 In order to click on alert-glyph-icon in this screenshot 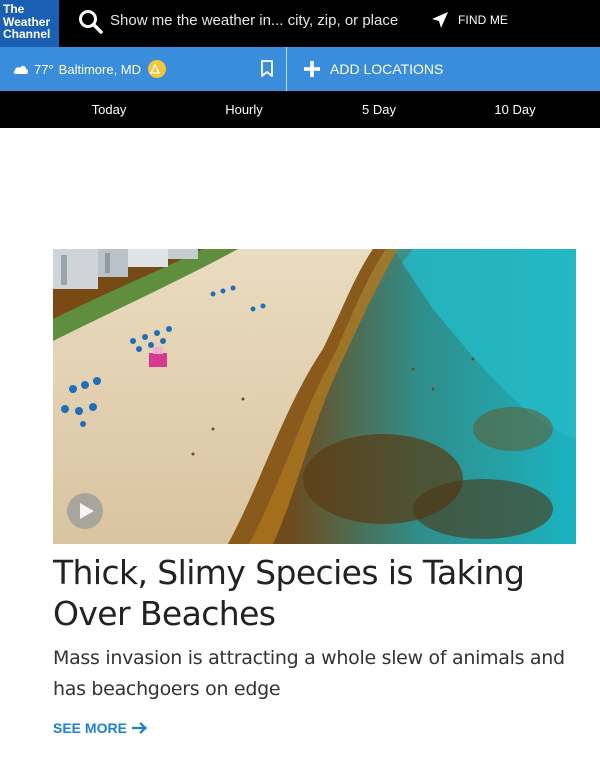, I will do `click(155, 69)`.